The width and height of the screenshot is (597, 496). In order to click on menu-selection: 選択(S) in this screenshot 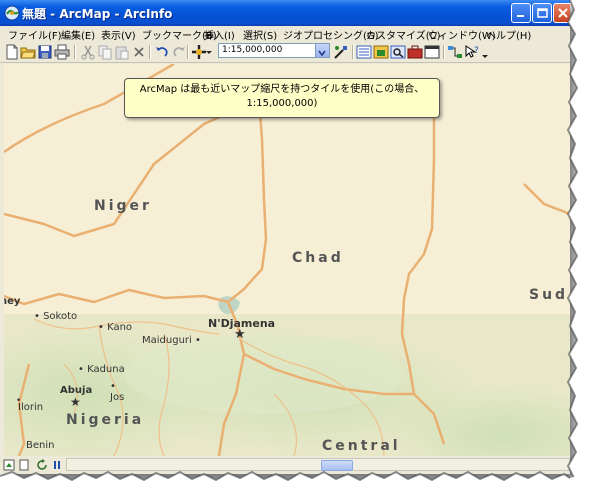, I will do `click(260, 34)`.